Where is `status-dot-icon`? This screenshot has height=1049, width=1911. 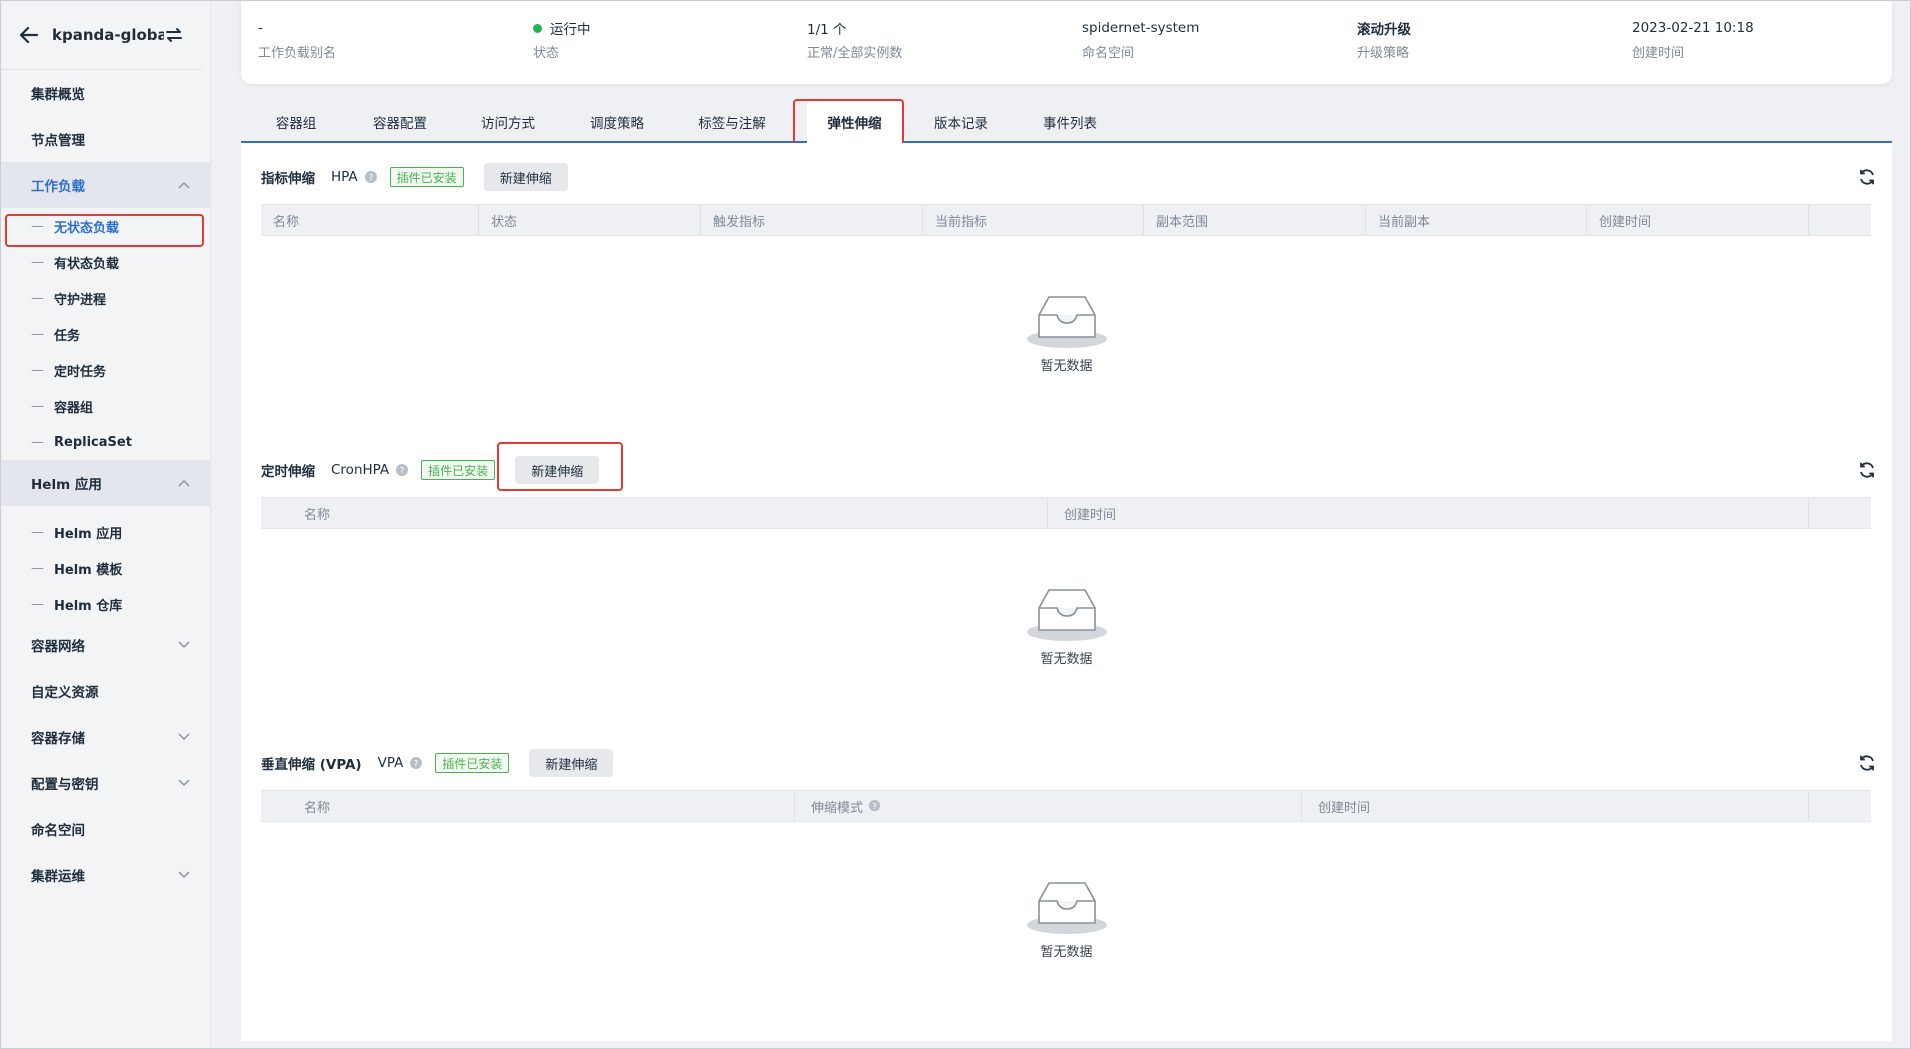 status-dot-icon is located at coordinates (537, 28).